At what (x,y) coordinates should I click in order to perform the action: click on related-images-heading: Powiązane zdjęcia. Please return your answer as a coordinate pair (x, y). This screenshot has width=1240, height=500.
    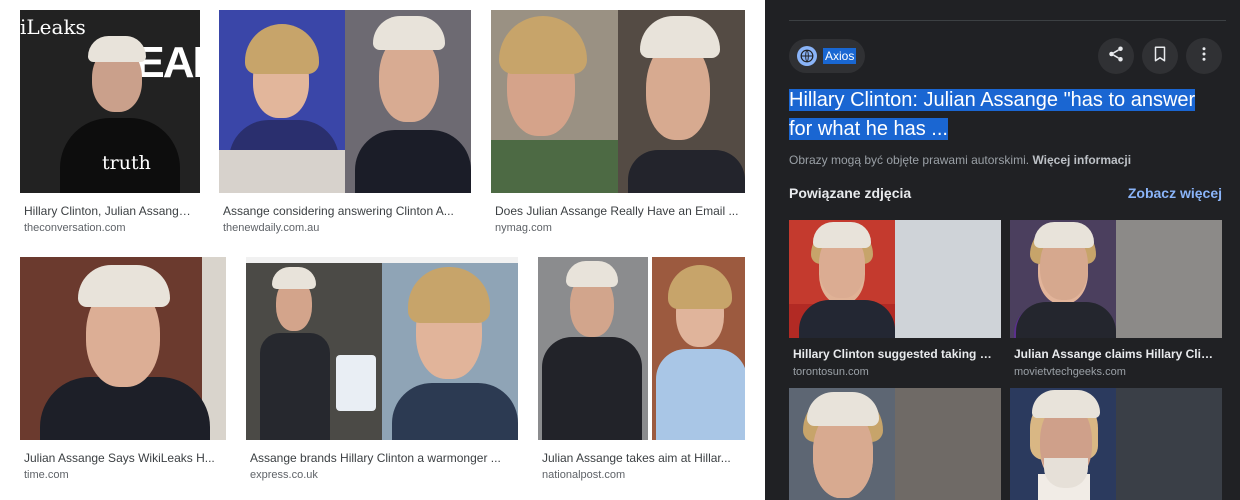
    Looking at the image, I should click on (850, 193).